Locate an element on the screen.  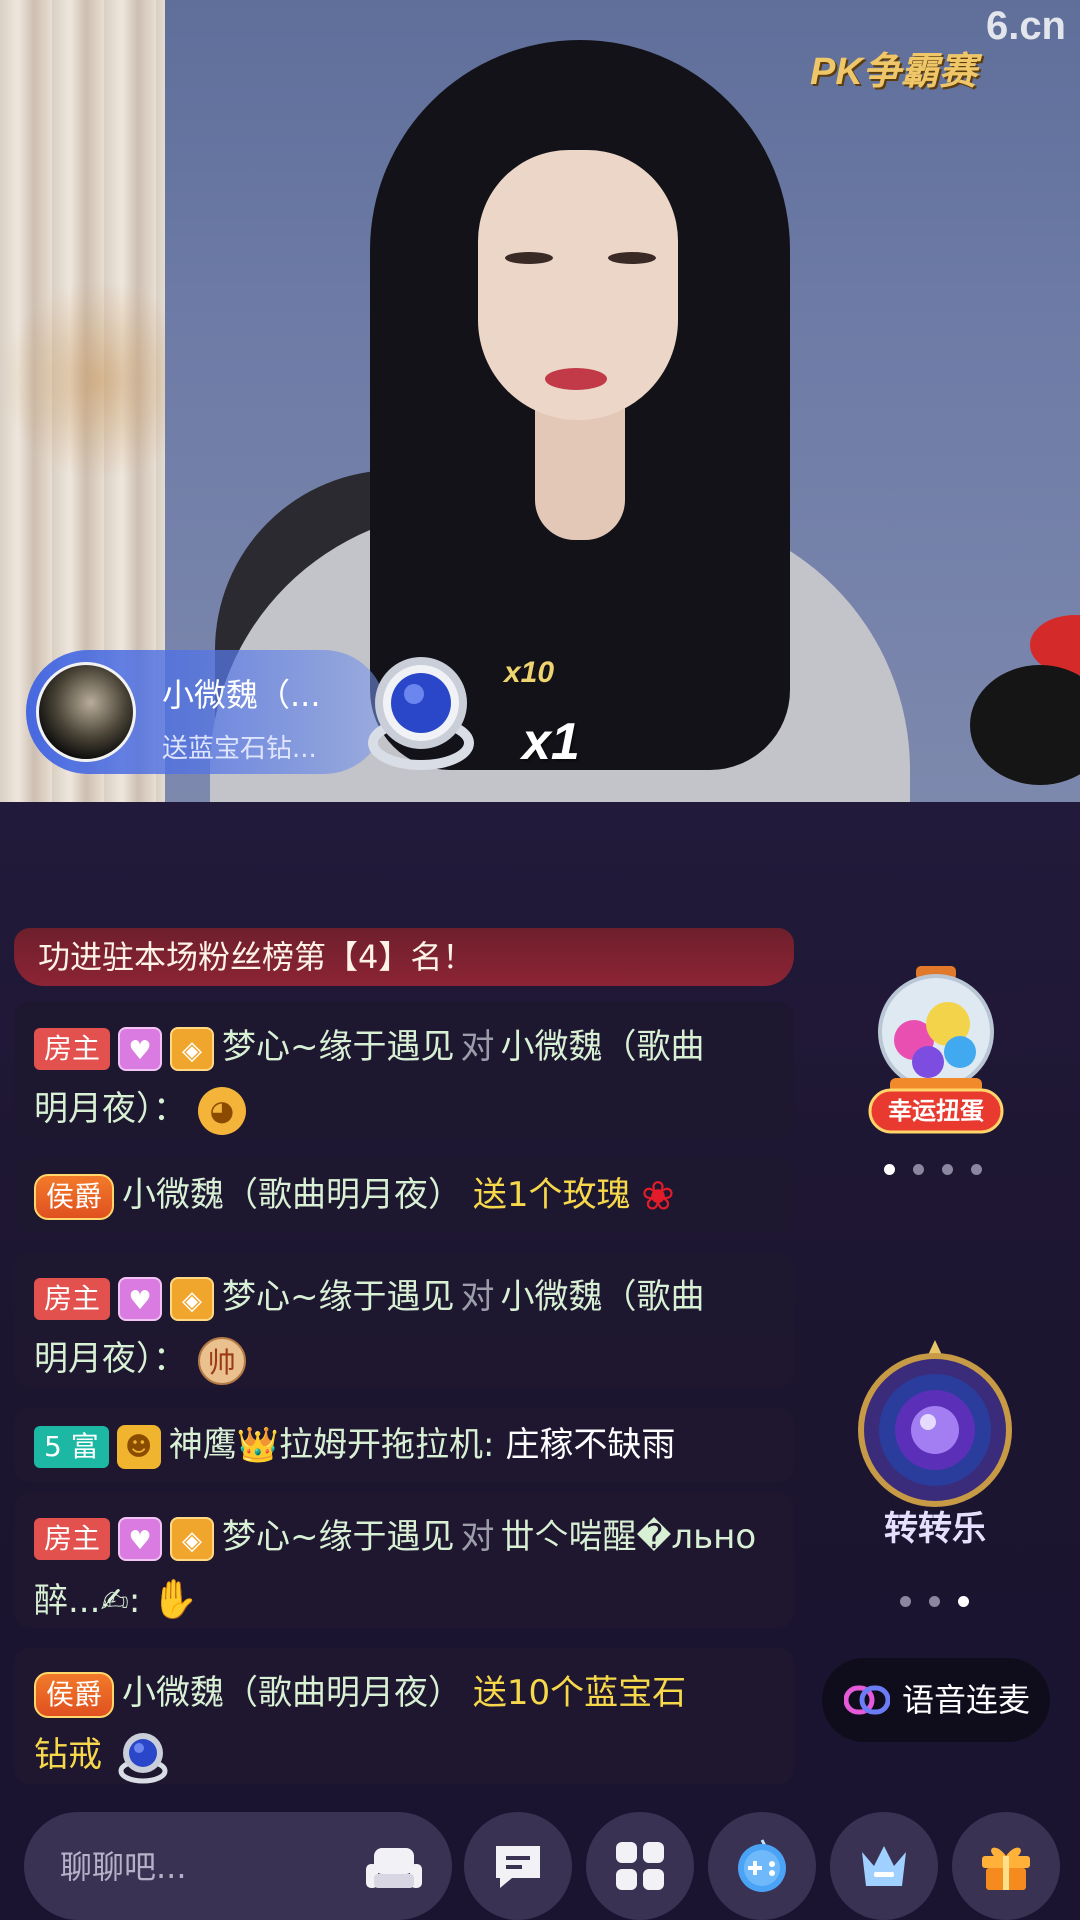
message-icon is located at coordinates (518, 1867).